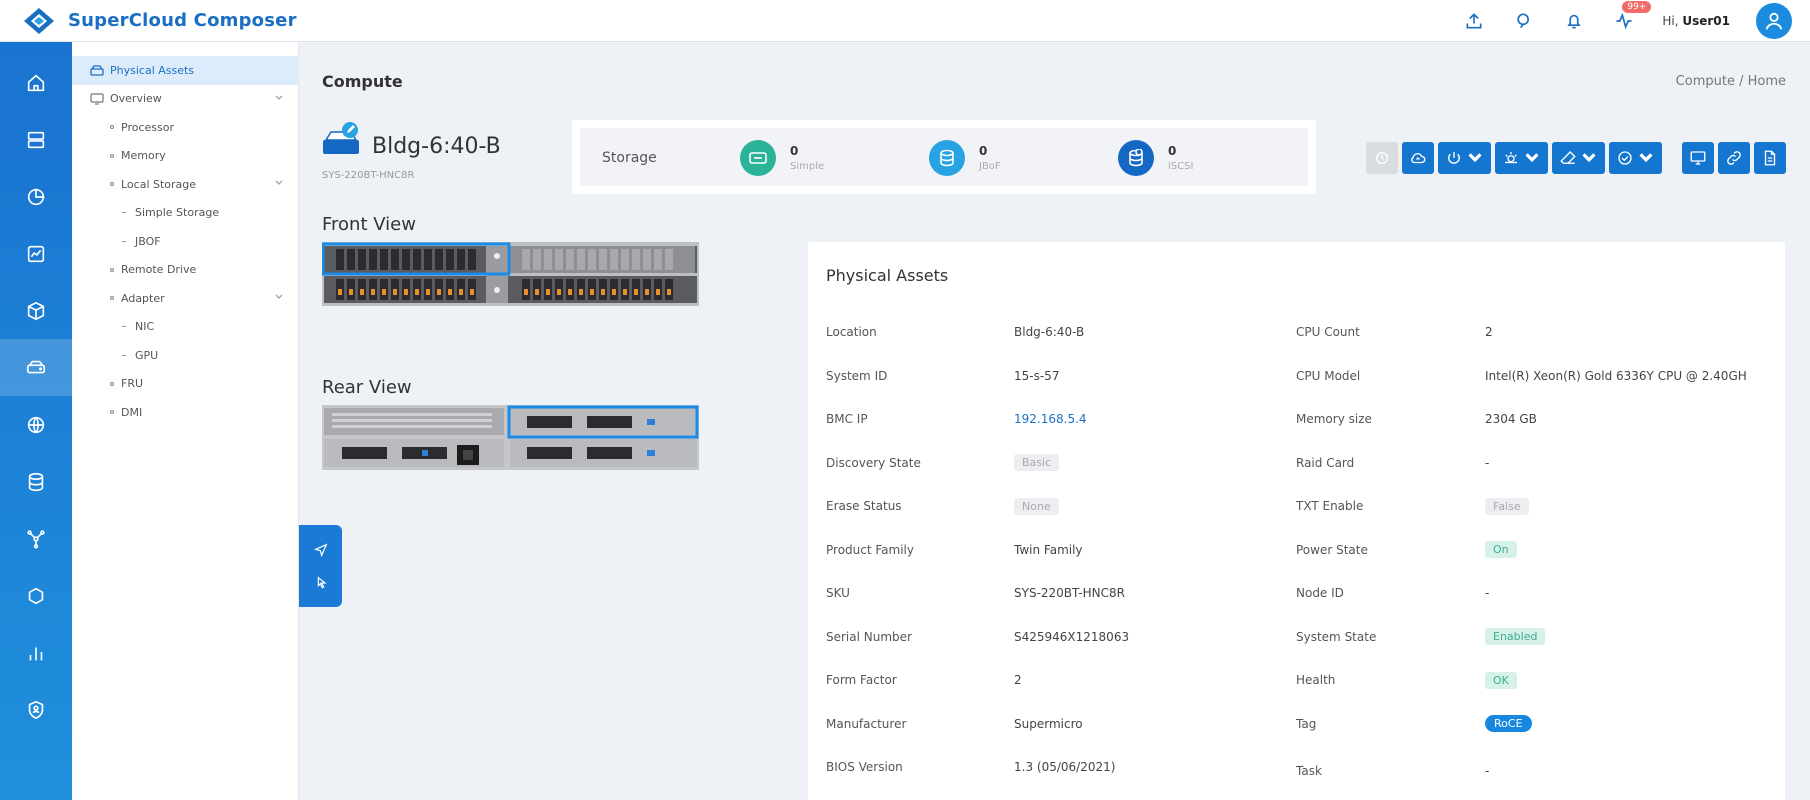  Describe the element at coordinates (1536, 724) in the screenshot. I see `detail-row-tag: Tag RoCE` at that location.